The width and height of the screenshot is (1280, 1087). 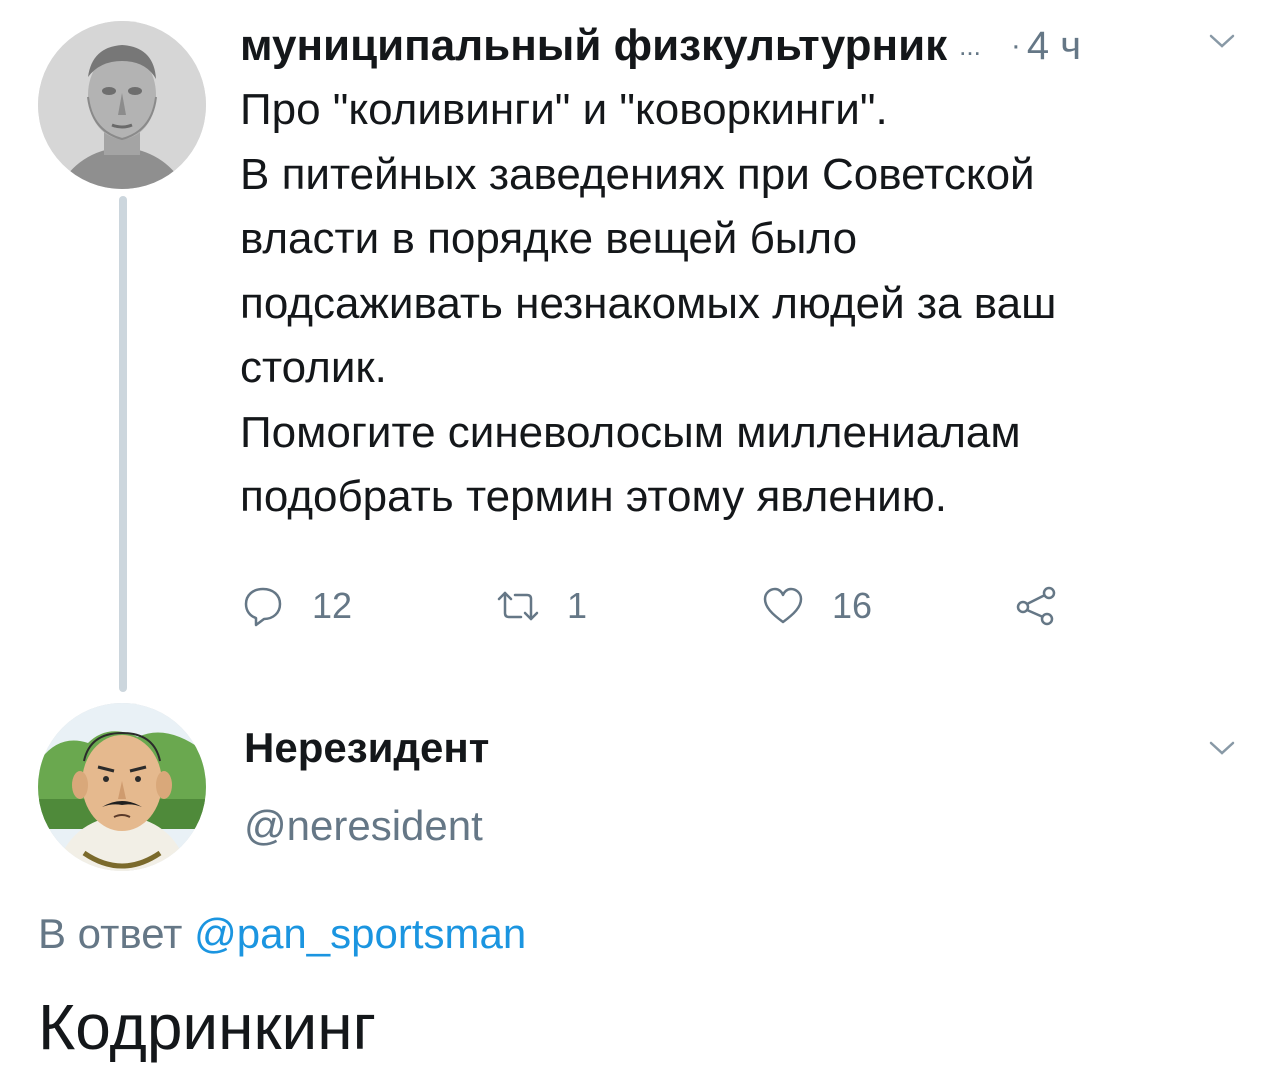 What do you see at coordinates (542, 606) in the screenshot?
I see `retweet-button: 1` at bounding box center [542, 606].